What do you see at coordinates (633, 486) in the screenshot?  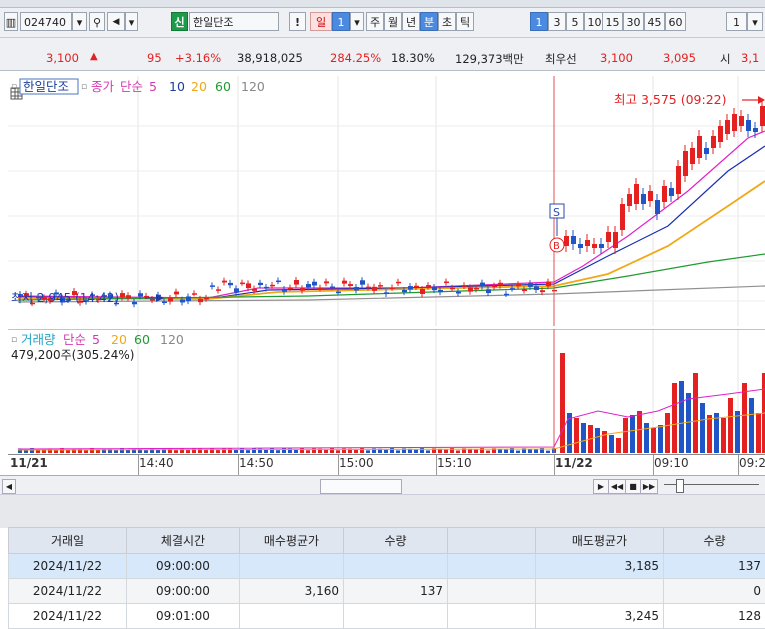 I see `stop-icon: ■` at bounding box center [633, 486].